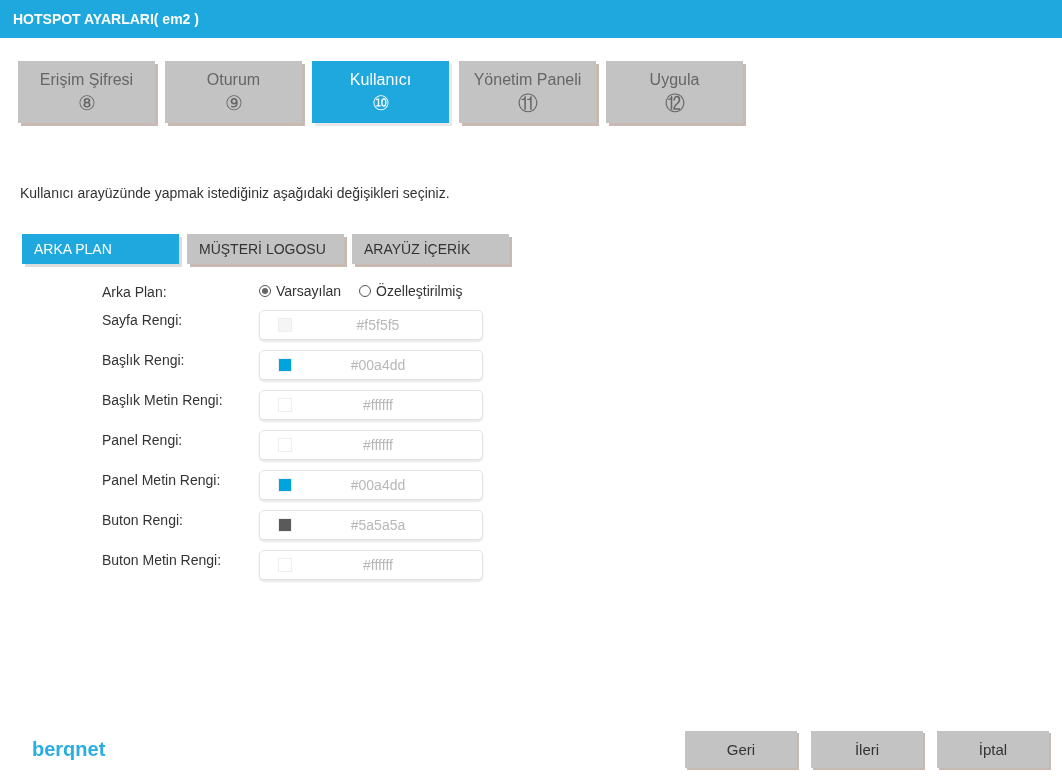 The image size is (1062, 778). I want to click on nav-button: Geri, so click(741, 749).